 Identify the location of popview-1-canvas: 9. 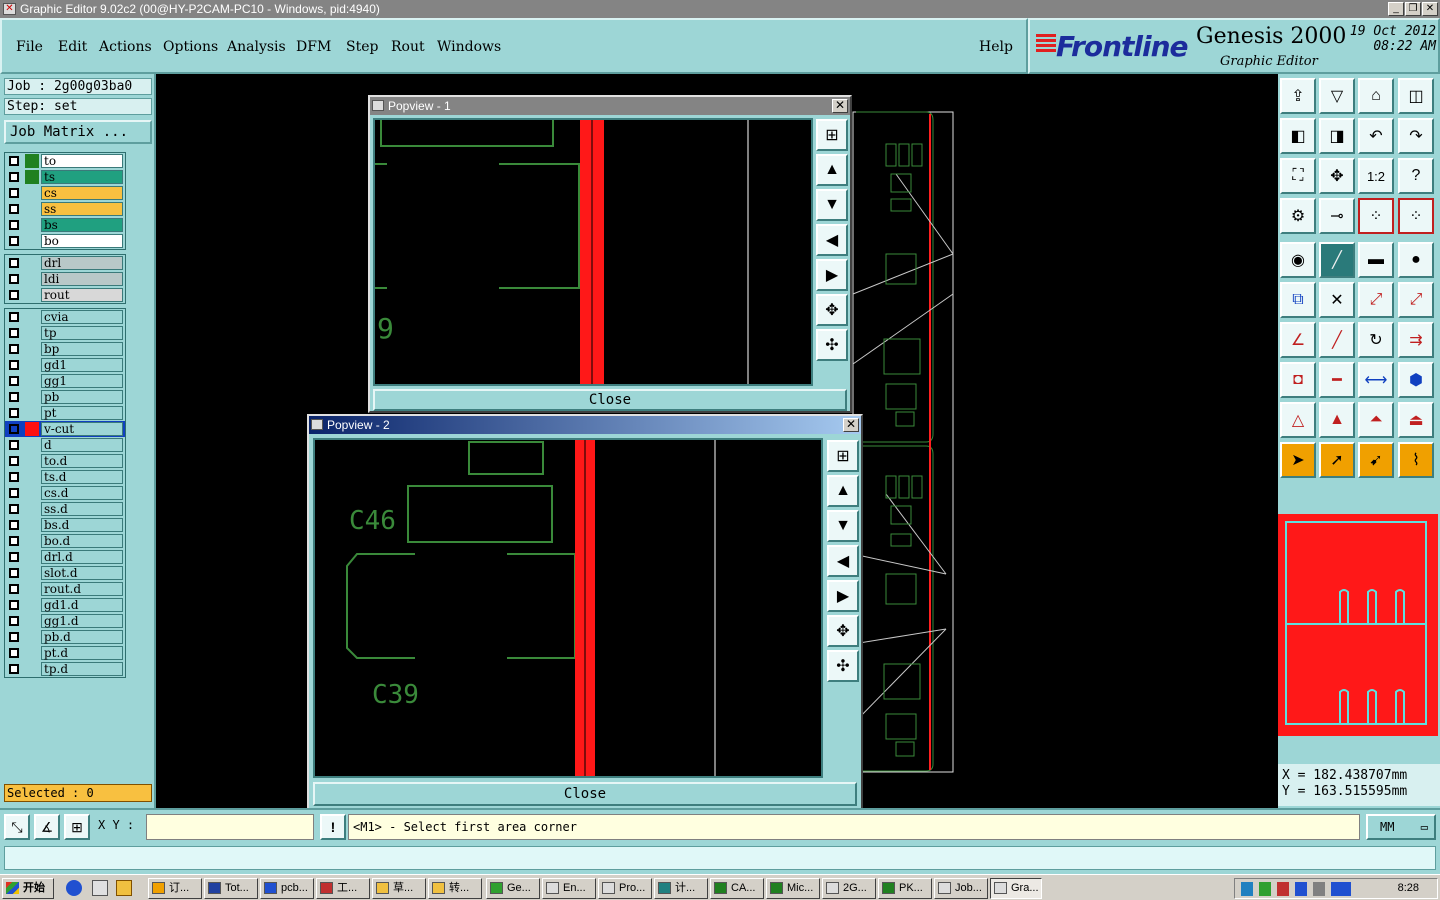
(593, 252).